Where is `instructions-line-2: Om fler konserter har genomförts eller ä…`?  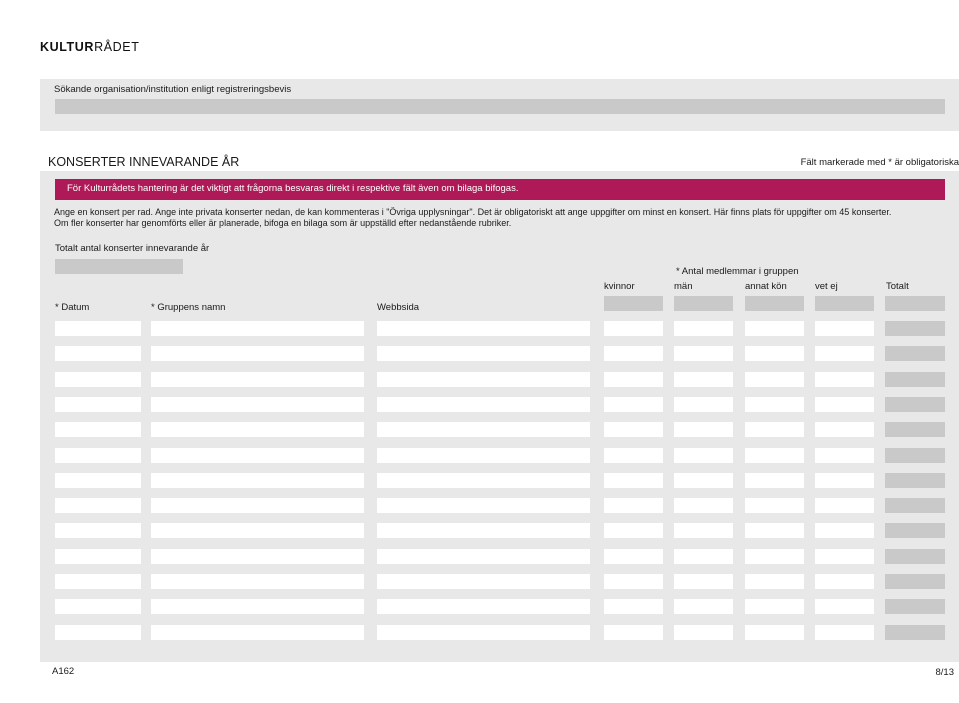 instructions-line-2: Om fler konserter har genomförts eller ä… is located at coordinates (283, 223).